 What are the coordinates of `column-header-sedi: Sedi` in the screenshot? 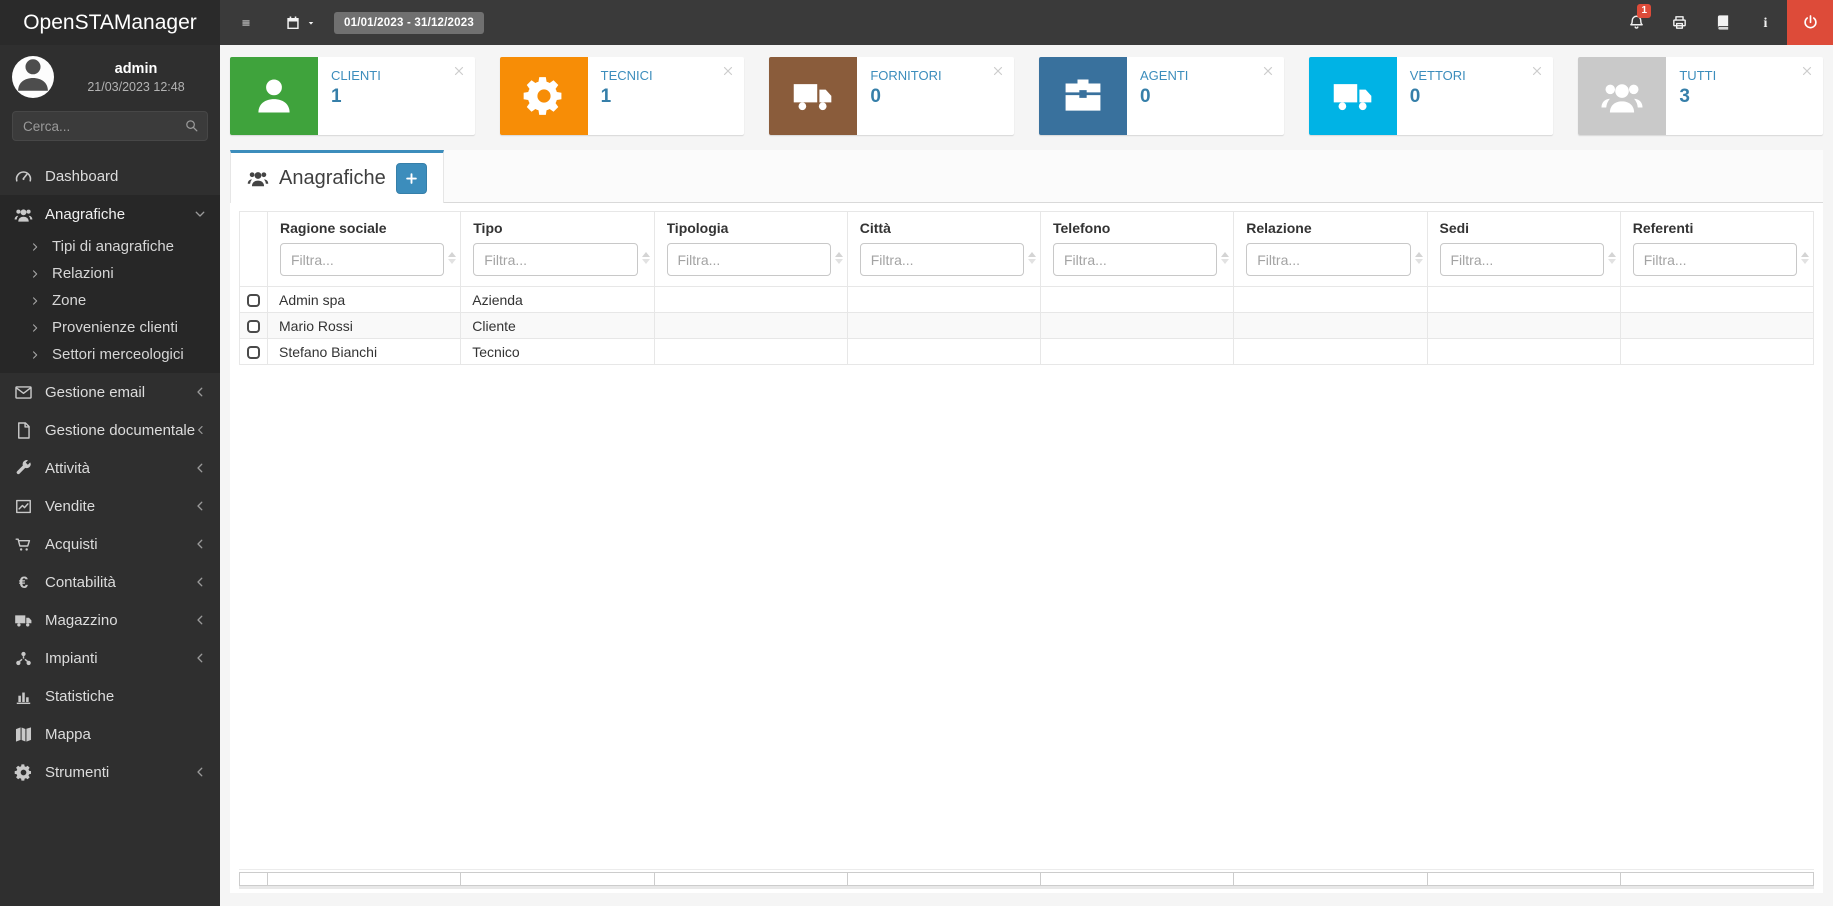 It's located at (1523, 249).